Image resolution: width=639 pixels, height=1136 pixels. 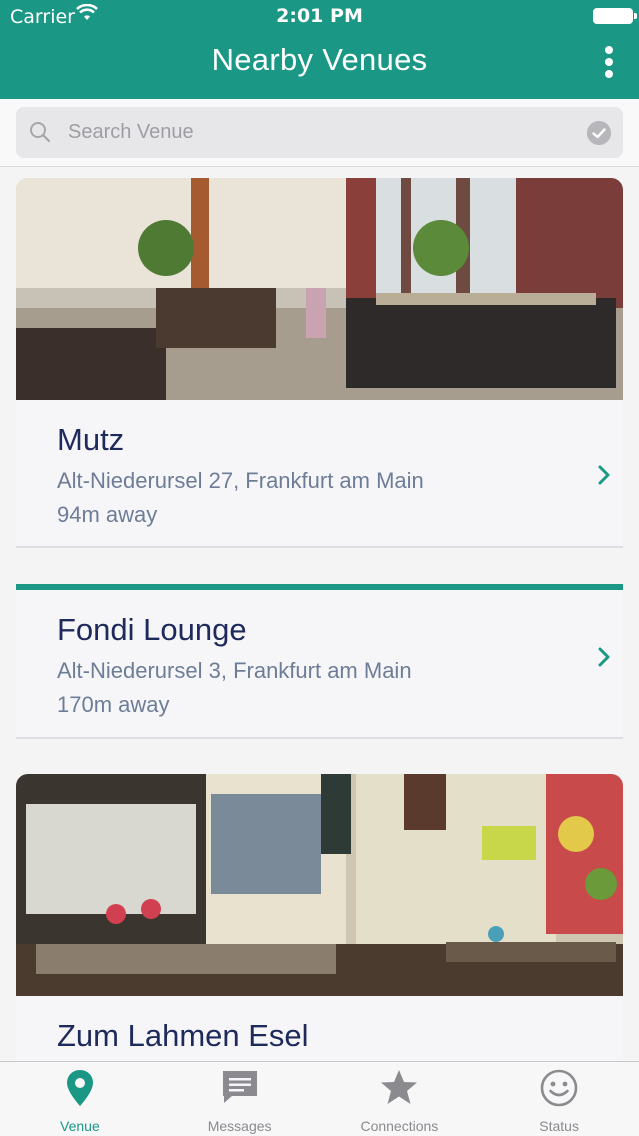 I want to click on venue-distance: 94m away, so click(x=107, y=514).